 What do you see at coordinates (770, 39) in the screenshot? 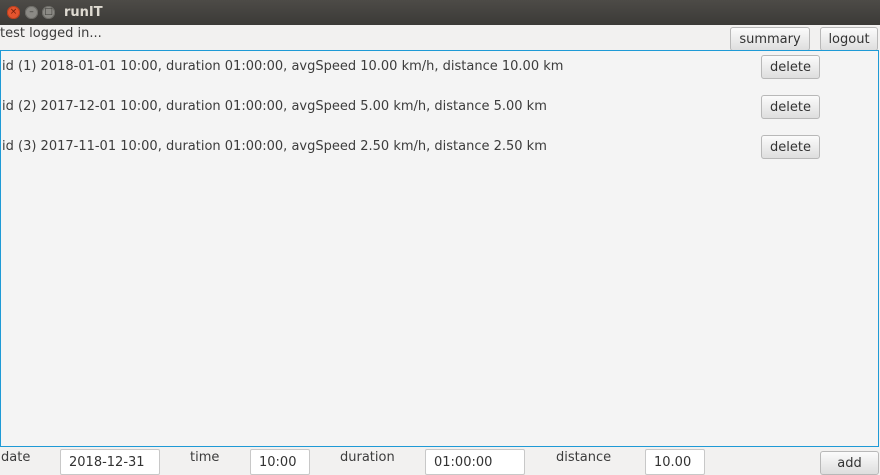
I see `summary-button: summary` at bounding box center [770, 39].